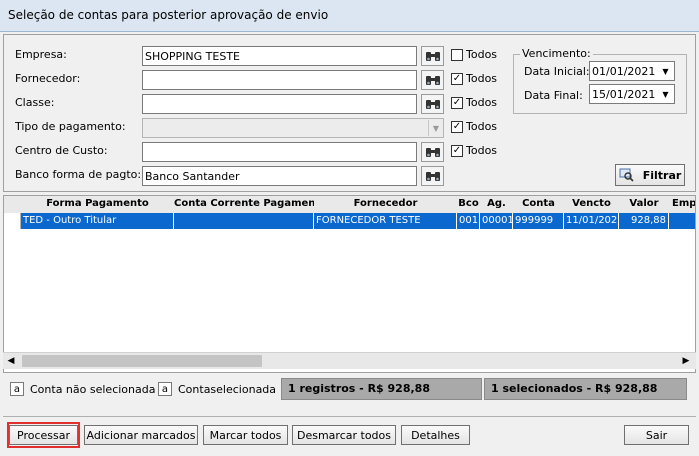 Image resolution: width=699 pixels, height=456 pixels. Describe the element at coordinates (78, 174) in the screenshot. I see `banco-label: Banco forma de pagto:` at that location.